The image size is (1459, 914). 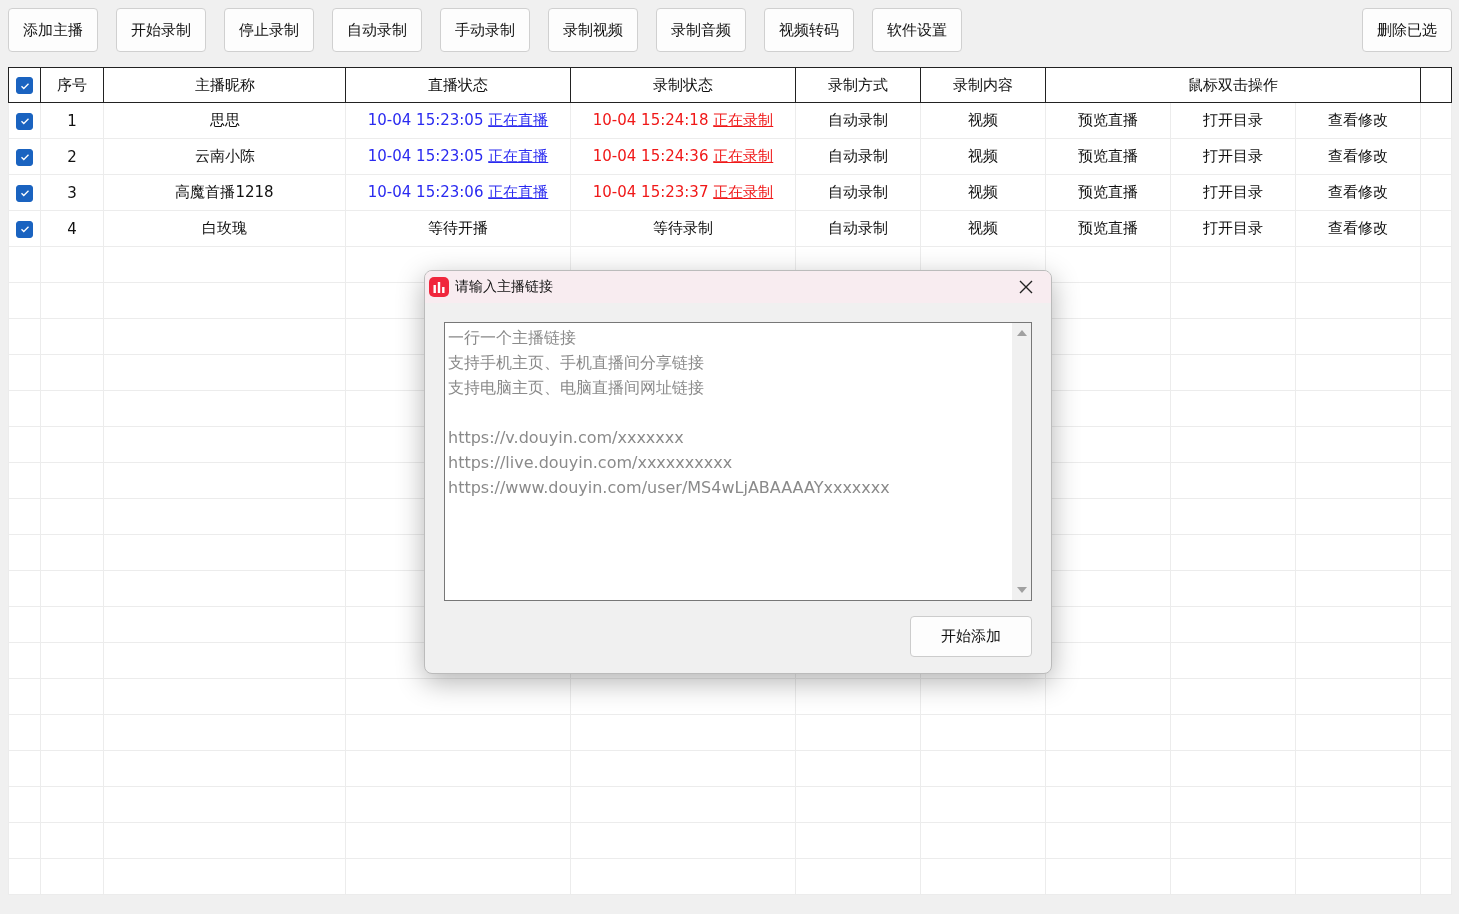 I want to click on placeholder-text: https://live.douyin.com/xxxxxxxxxx, so click(x=591, y=463).